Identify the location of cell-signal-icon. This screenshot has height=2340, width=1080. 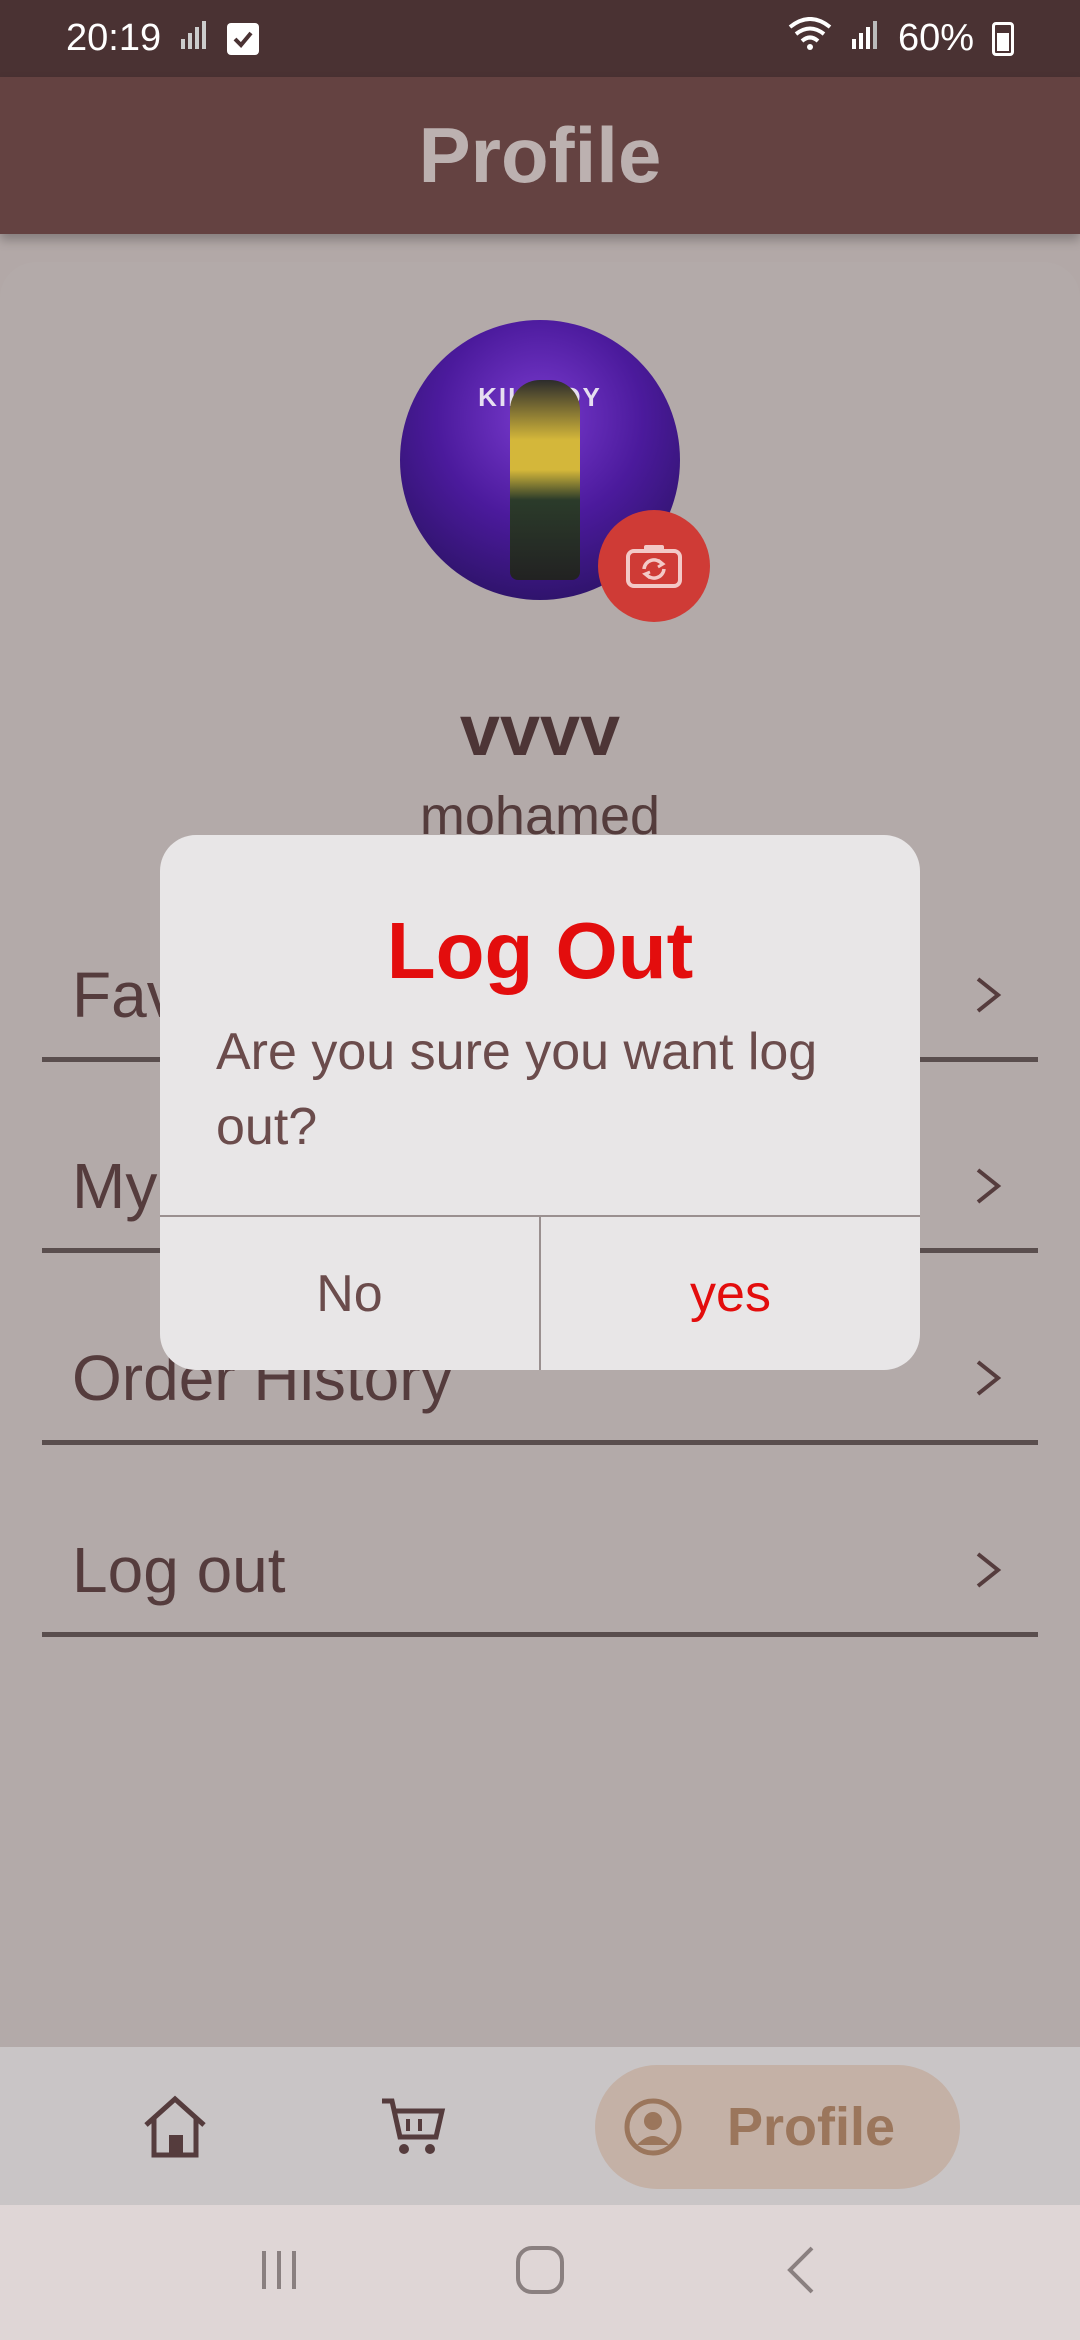
(865, 39).